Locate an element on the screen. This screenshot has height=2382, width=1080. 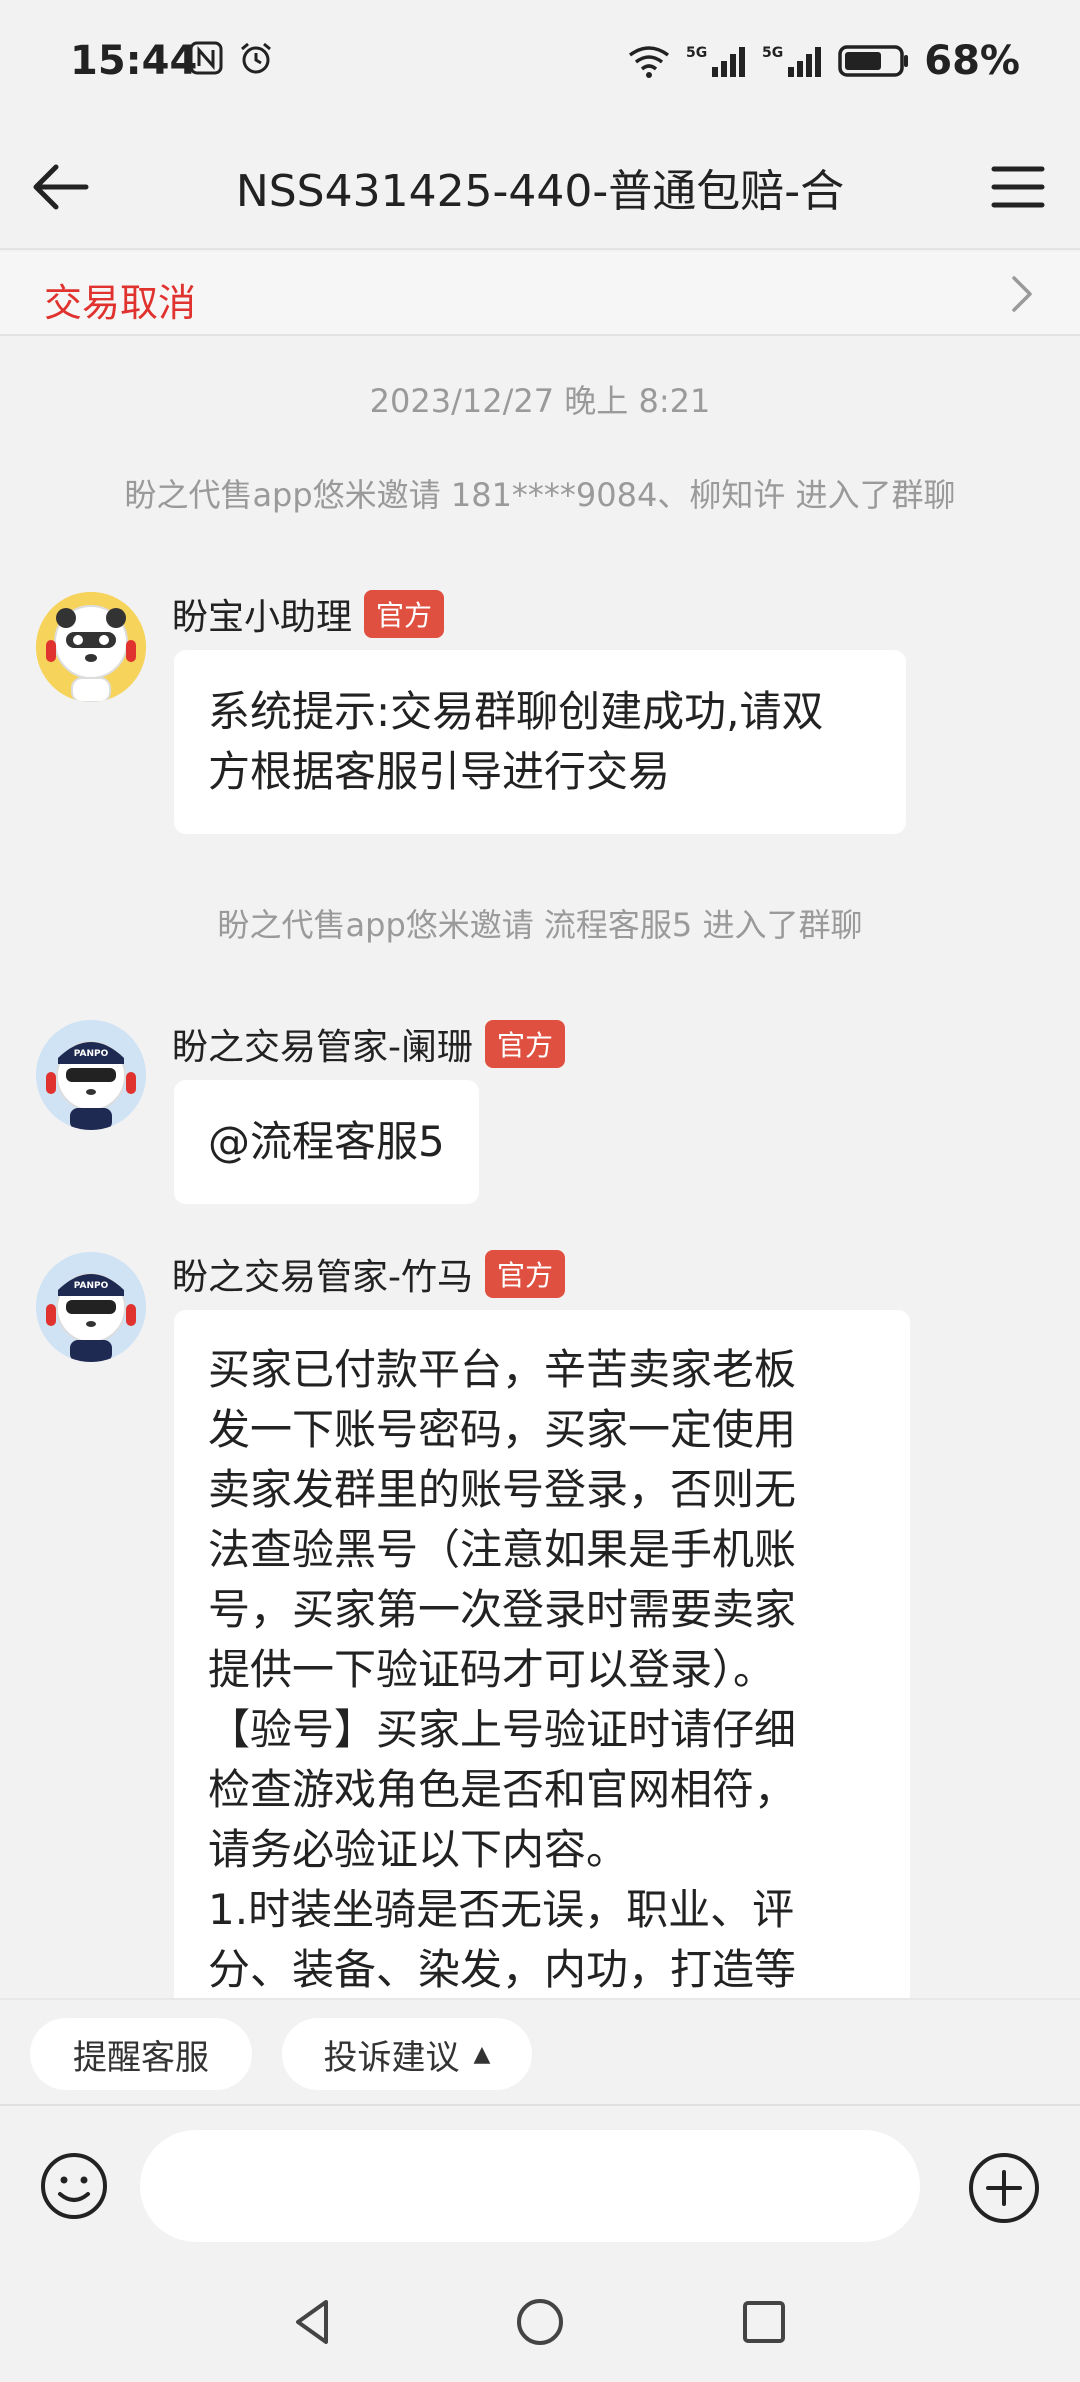
message-line: 请务必验证以下内容。 is located at coordinates (418, 1849).